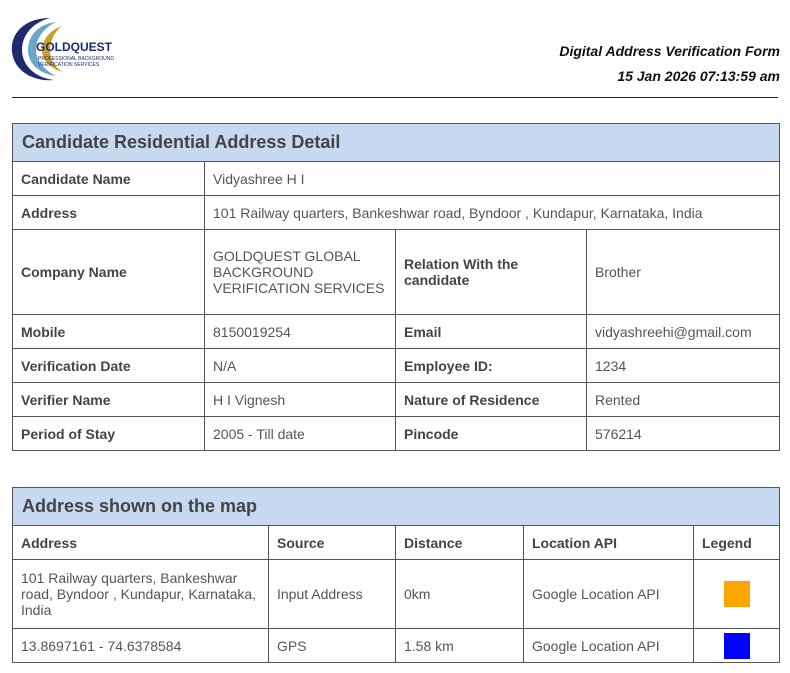 This screenshot has height=673, width=790. I want to click on form-title: Digital Address Verification Form, so click(669, 51).